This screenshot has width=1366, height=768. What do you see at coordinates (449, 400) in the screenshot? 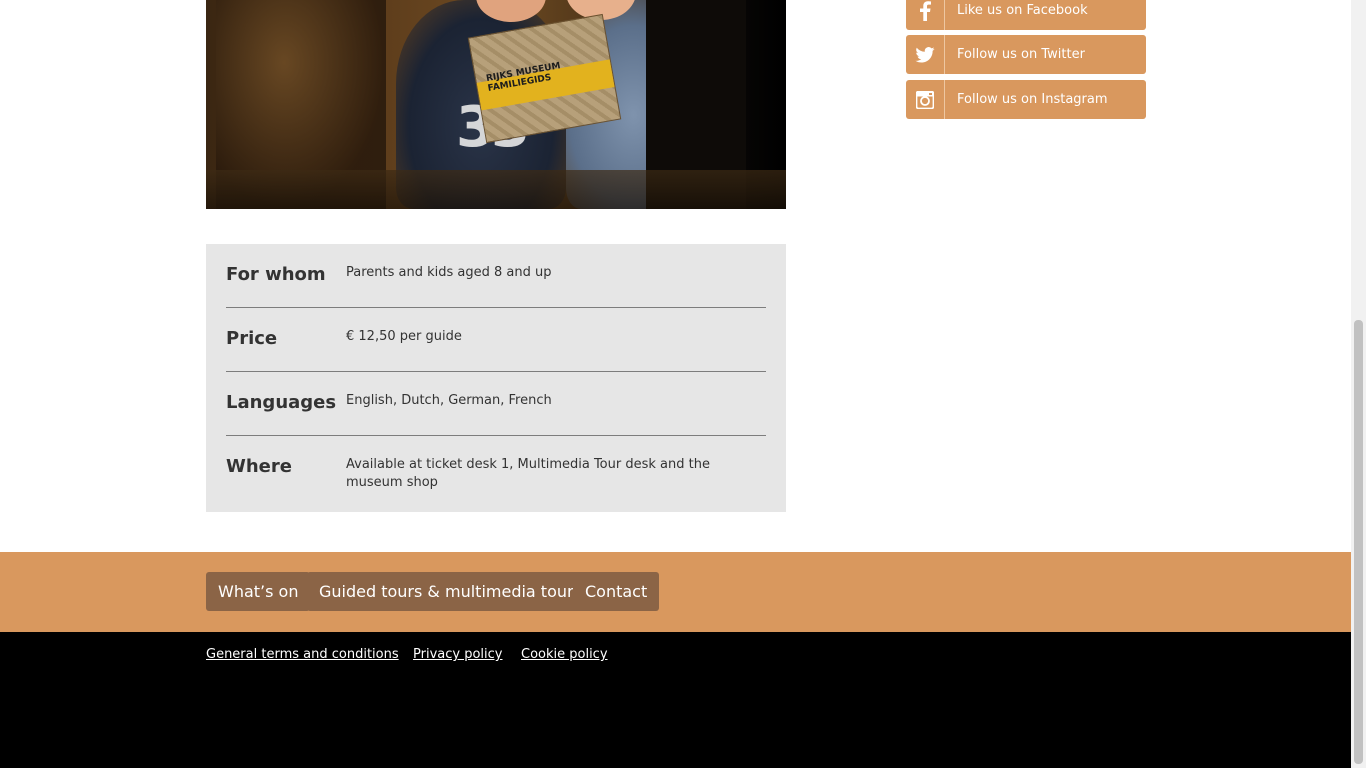
I see `info-value: English, Dutch, German, French` at bounding box center [449, 400].